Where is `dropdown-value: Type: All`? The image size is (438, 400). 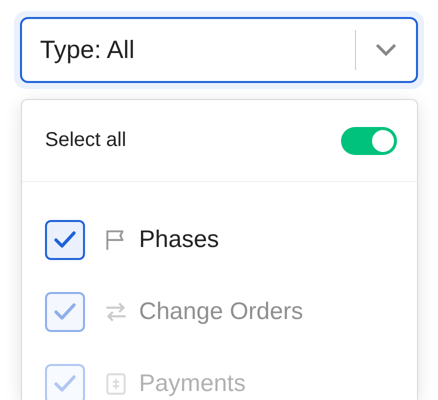 dropdown-value: Type: All is located at coordinates (88, 50).